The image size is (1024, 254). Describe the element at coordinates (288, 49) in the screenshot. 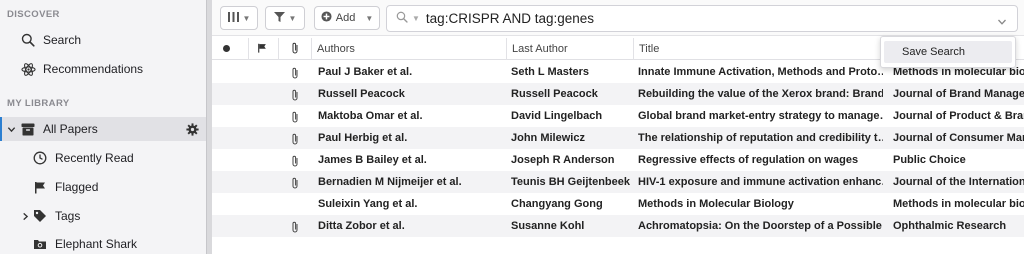

I see `attachment-column-header` at that location.